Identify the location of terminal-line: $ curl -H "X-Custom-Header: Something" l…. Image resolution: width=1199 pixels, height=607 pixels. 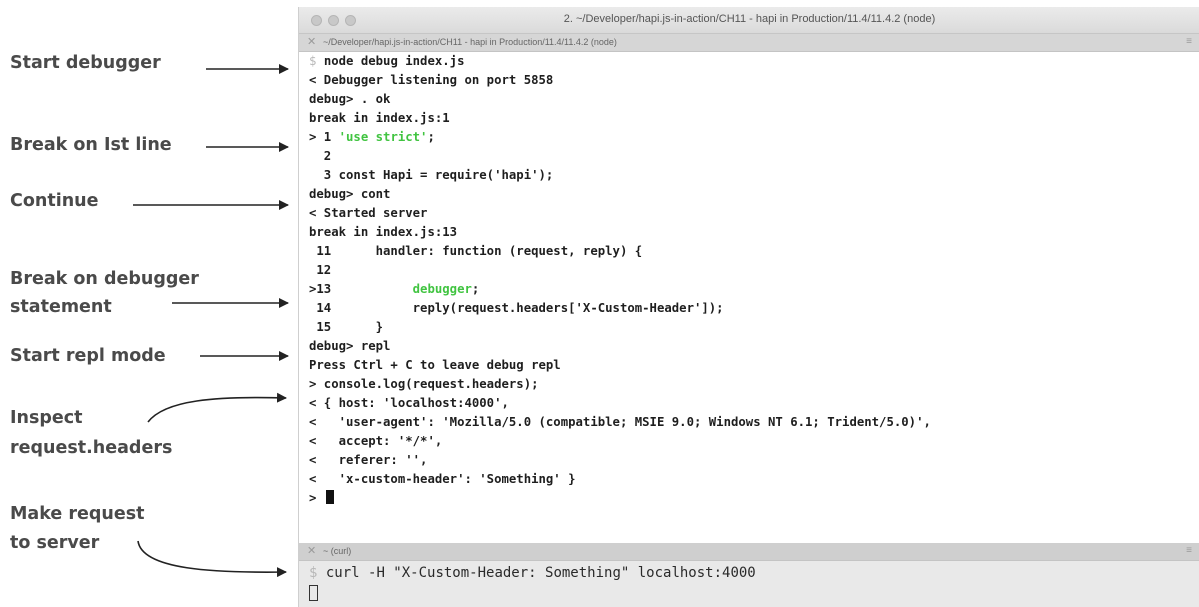
(532, 573).